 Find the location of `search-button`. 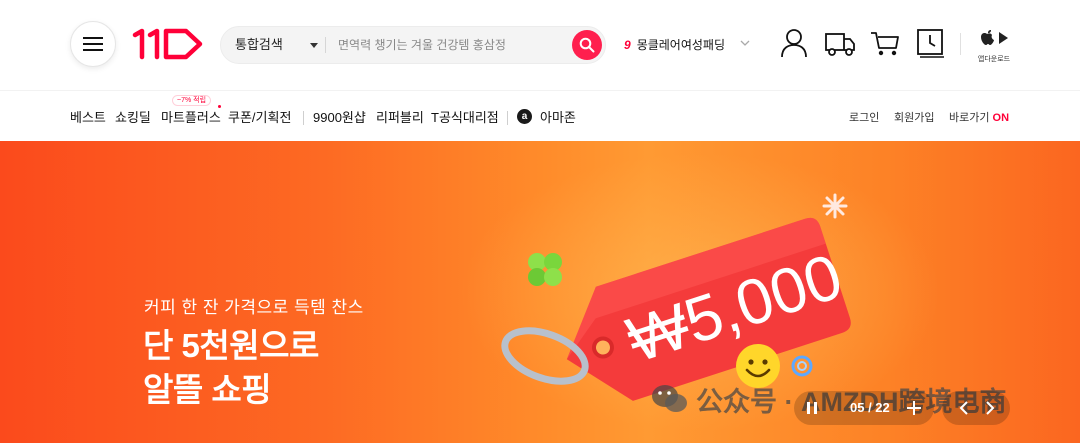

search-button is located at coordinates (587, 45).